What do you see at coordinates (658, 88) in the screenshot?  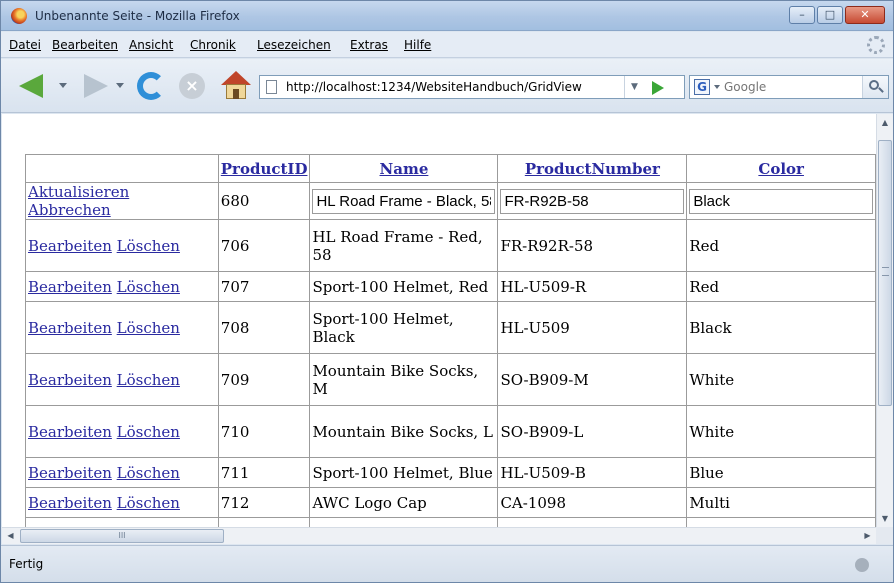 I see `go-arrow-icon` at bounding box center [658, 88].